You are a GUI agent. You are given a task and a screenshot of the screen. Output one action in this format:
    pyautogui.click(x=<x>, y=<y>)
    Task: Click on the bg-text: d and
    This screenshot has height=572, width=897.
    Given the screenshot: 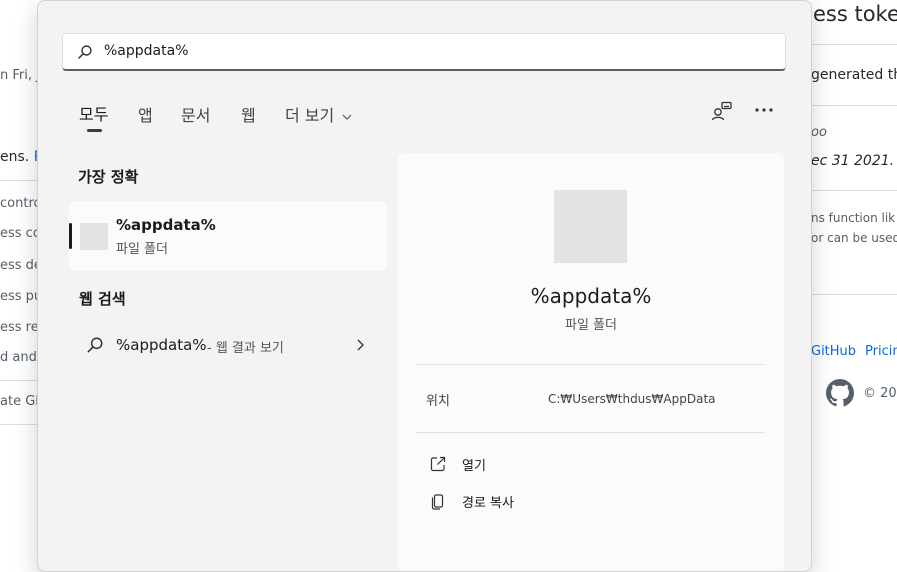 What is the action you would take?
    pyautogui.click(x=18, y=357)
    